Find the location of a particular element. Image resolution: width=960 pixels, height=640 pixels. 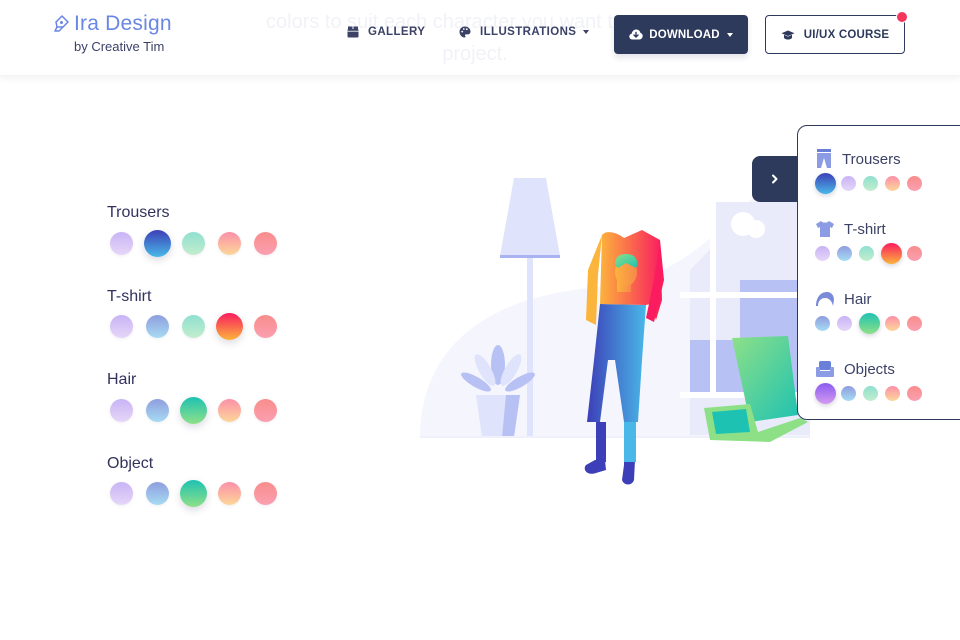

panel-label: Objects is located at coordinates (869, 369).